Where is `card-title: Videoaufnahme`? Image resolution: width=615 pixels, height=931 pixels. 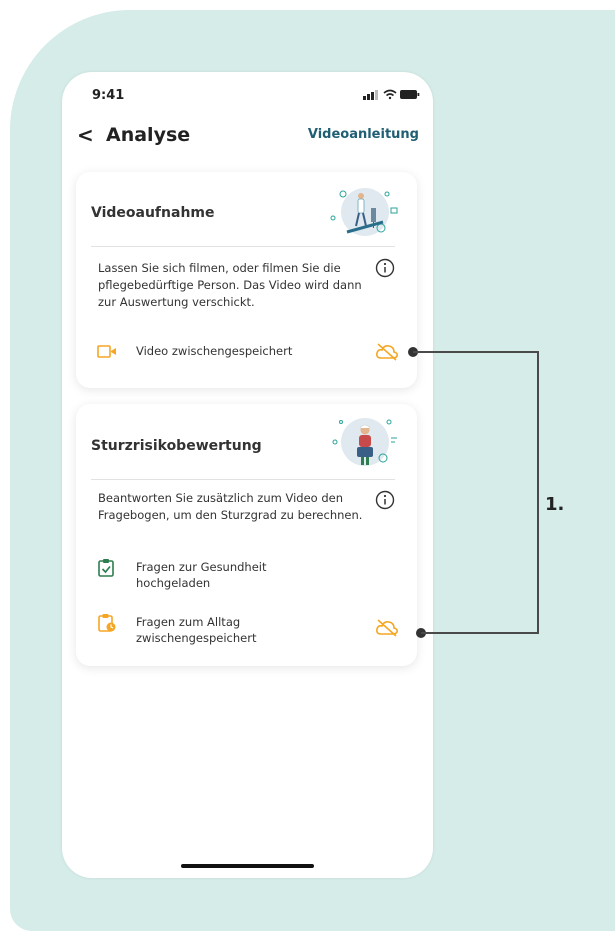
card-title: Videoaufnahme is located at coordinates (153, 213).